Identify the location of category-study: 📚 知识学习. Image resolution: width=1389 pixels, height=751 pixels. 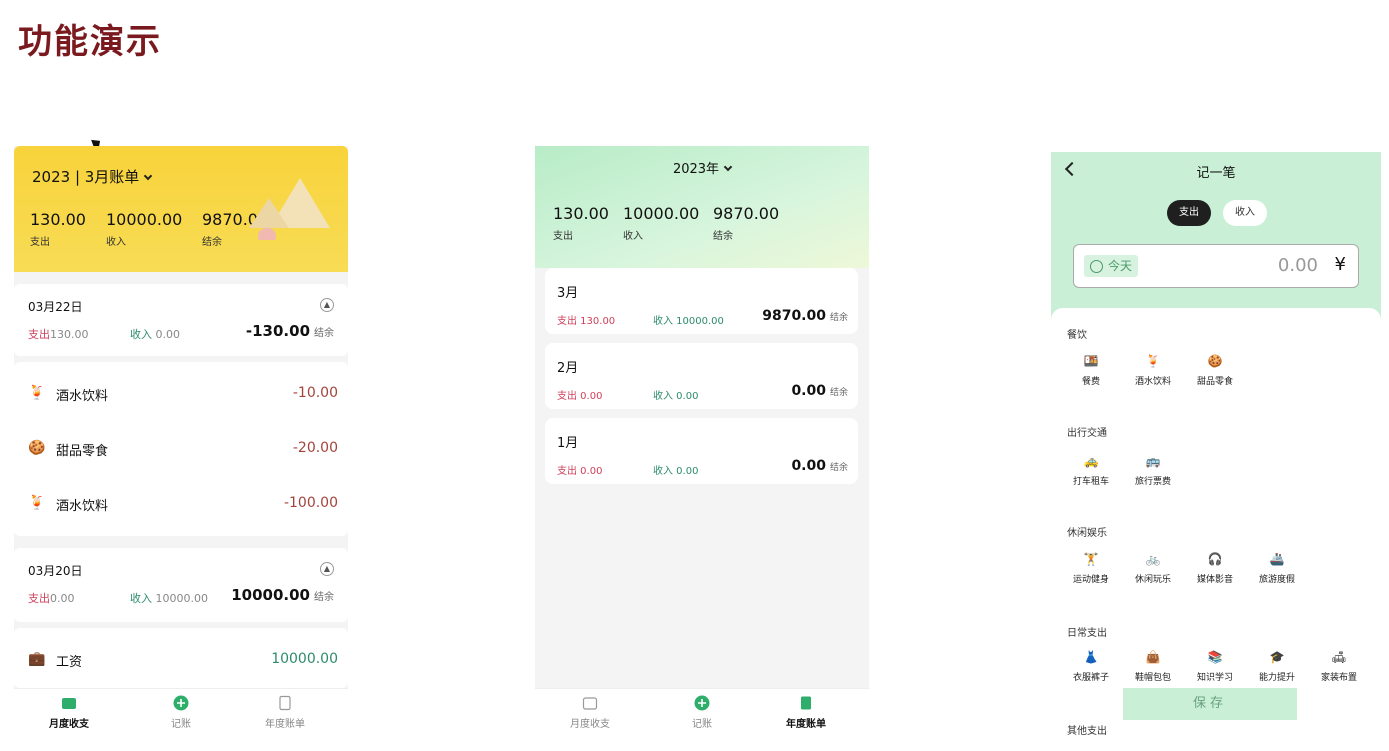
(1215, 666).